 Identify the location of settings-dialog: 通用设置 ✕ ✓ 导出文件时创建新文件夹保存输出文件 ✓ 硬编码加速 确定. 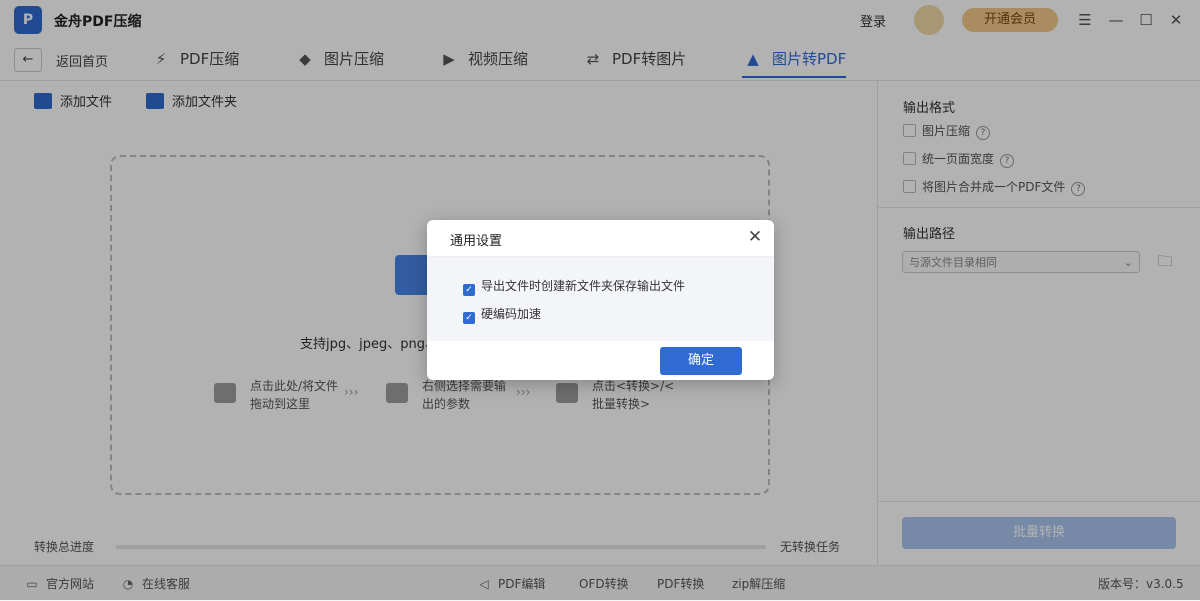
(600, 300).